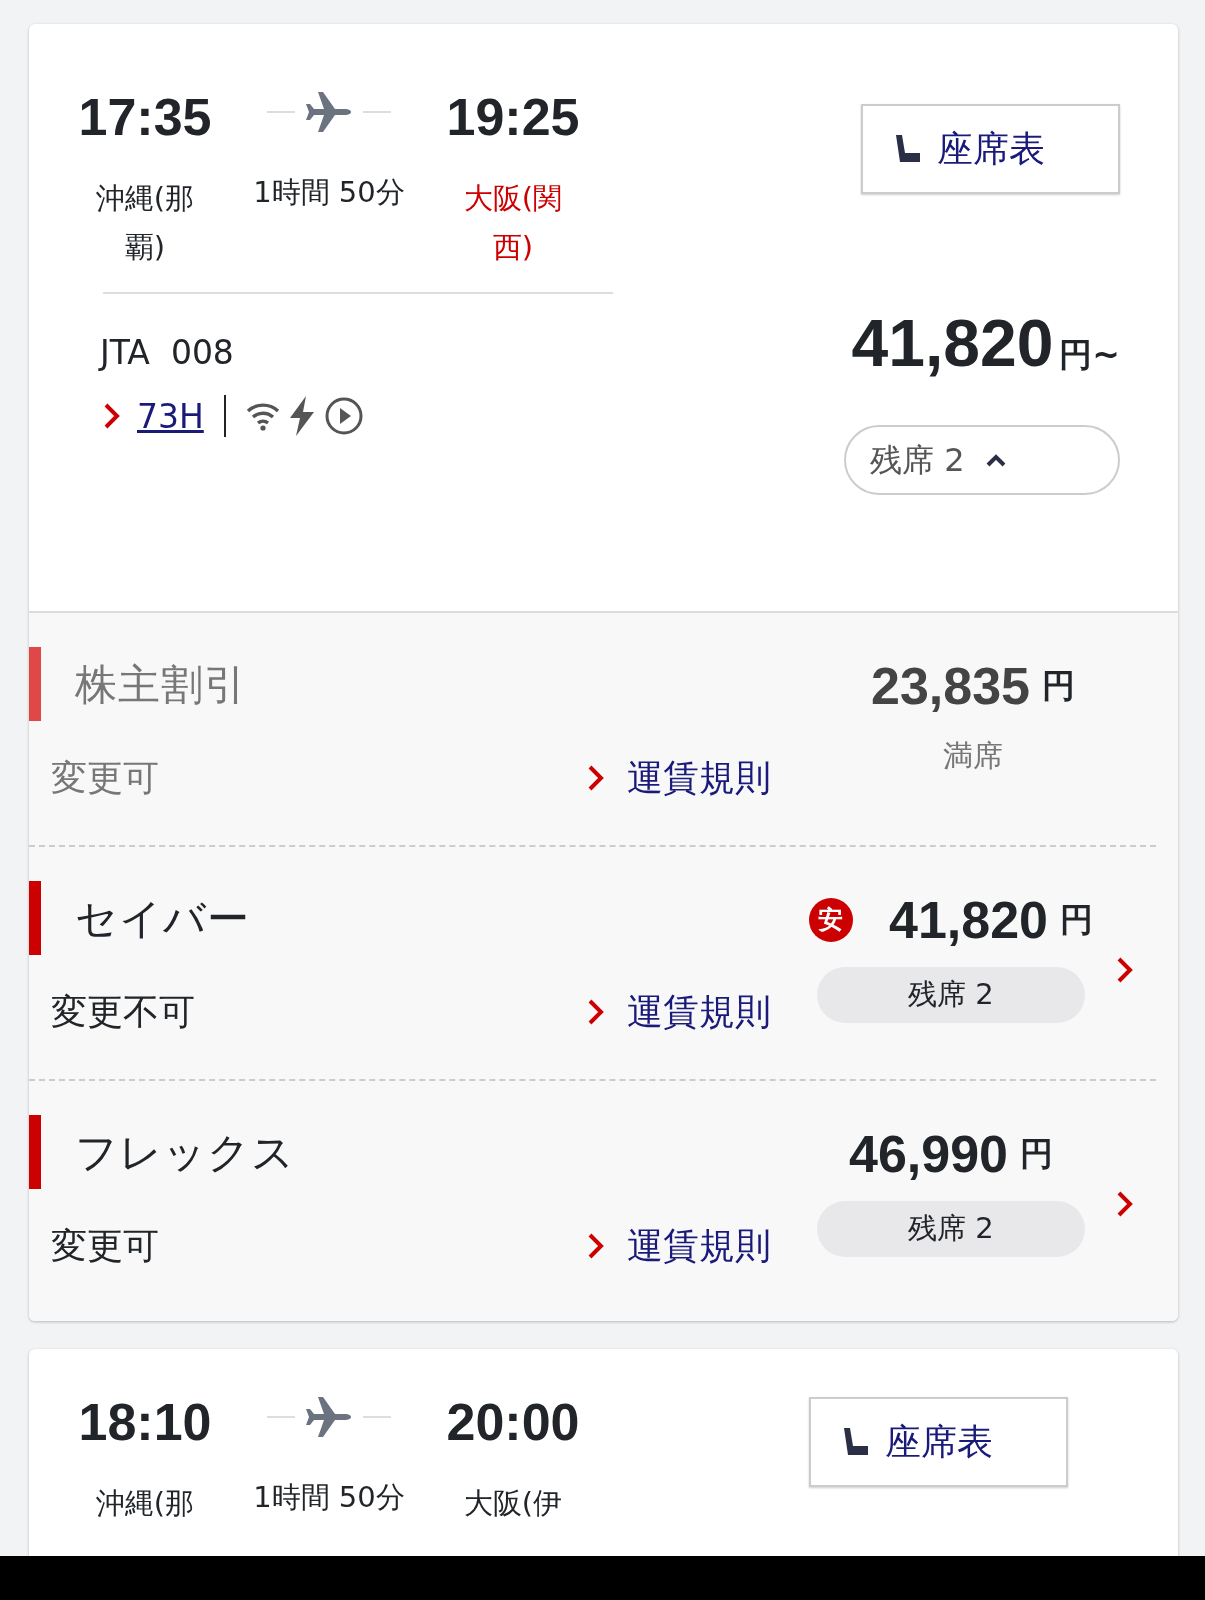 The width and height of the screenshot is (1205, 1600). What do you see at coordinates (973, 756) in the screenshot?
I see `availability-text: 満席` at bounding box center [973, 756].